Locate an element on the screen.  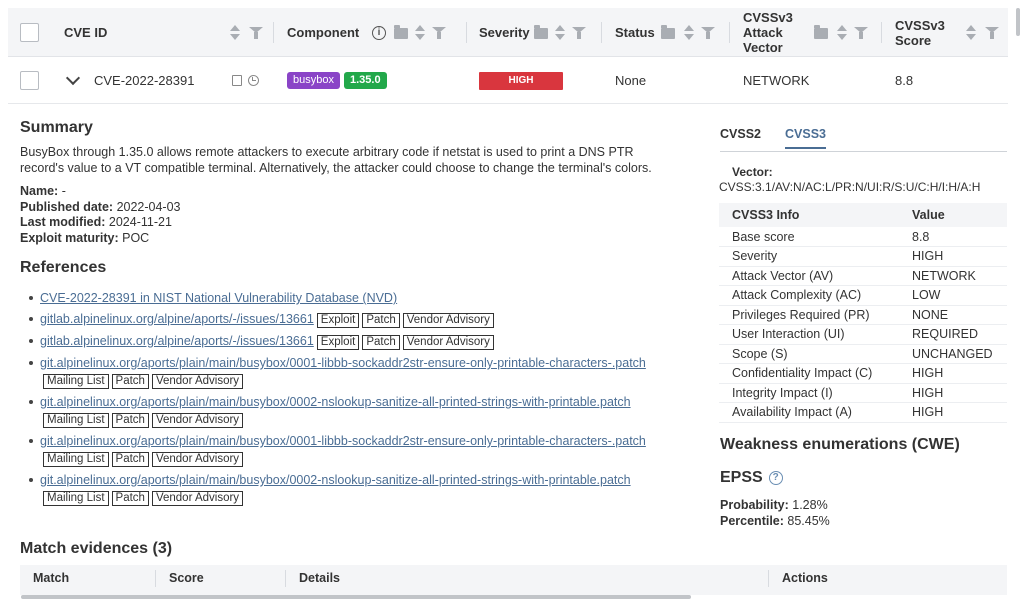
score-controls is located at coordinates (982, 32).